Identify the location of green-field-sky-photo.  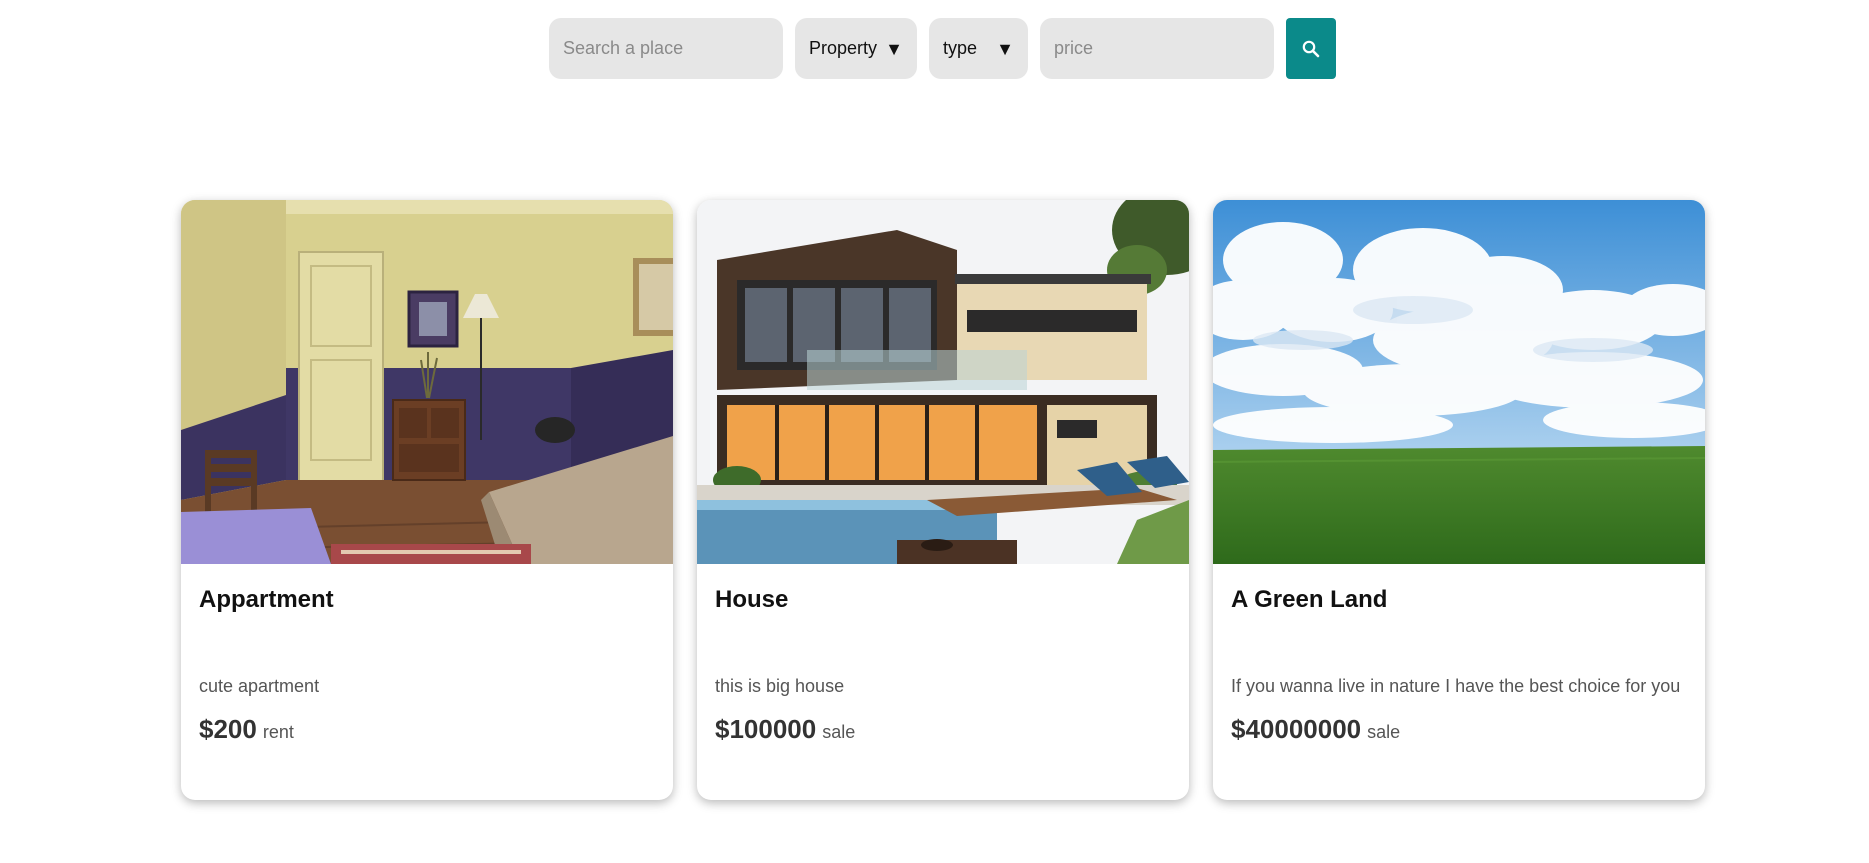
(1459, 382).